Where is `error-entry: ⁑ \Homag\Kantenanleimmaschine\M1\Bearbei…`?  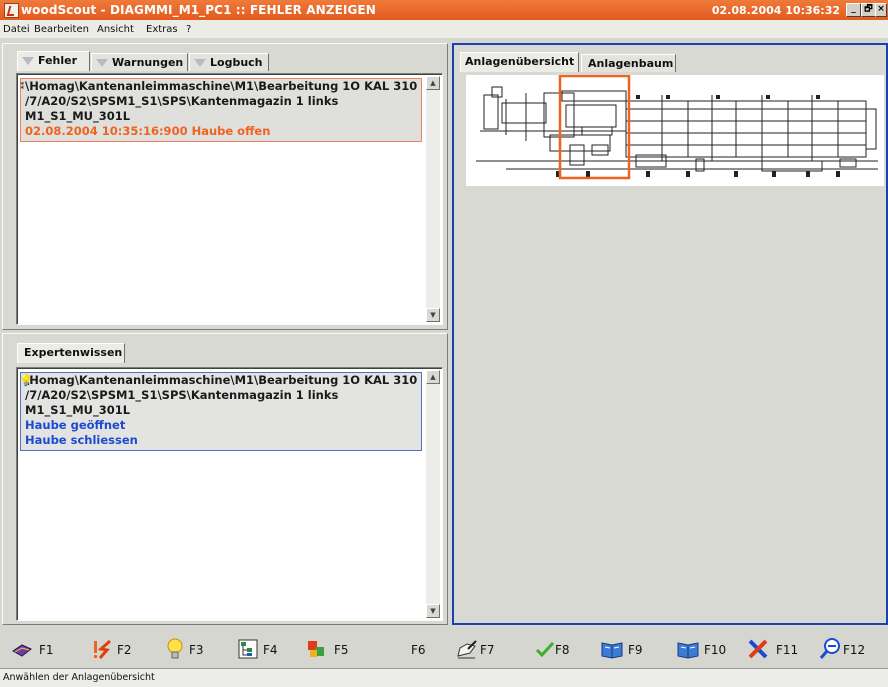
error-entry: ⁑ \Homag\Kantenanleimmaschine\M1\Bearbei… is located at coordinates (221, 110).